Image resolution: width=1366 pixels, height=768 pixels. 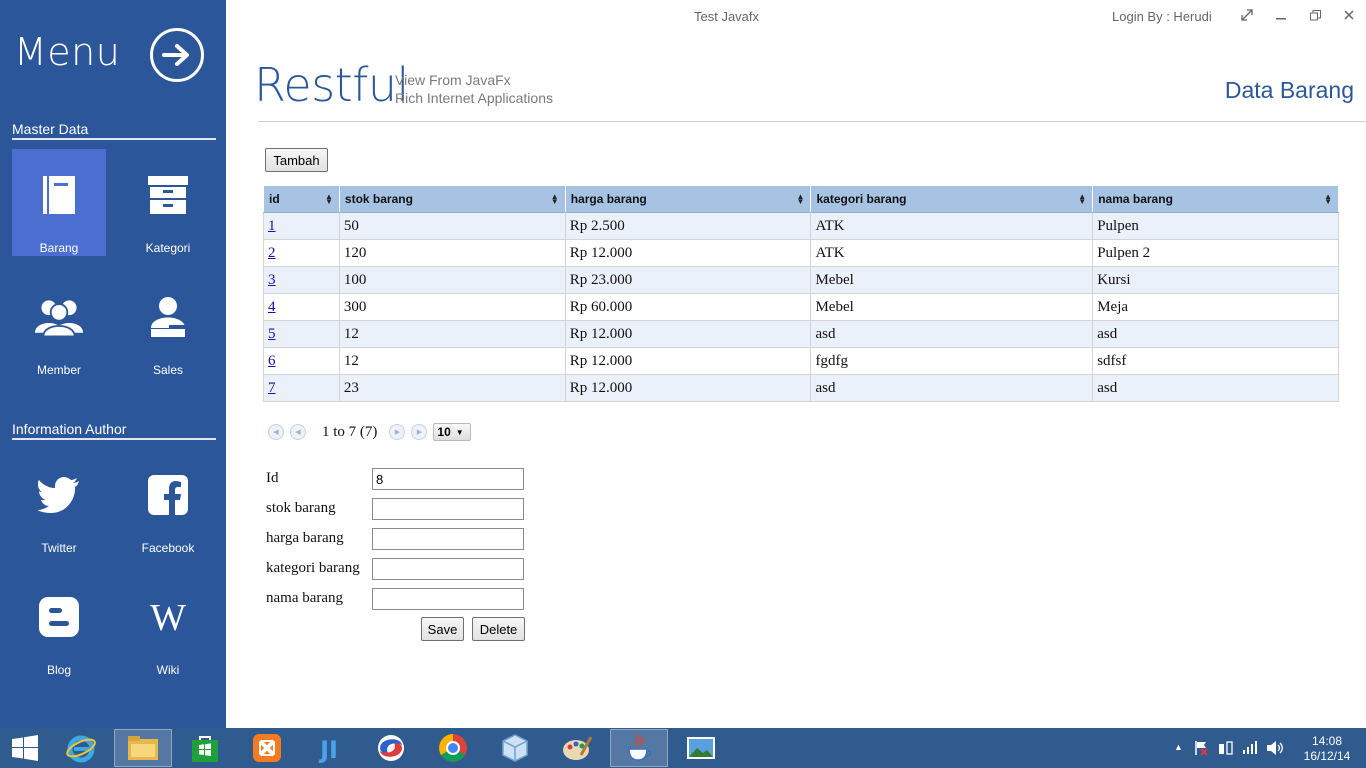 I want to click on show-hidden-icons: ▲, so click(x=1178, y=747).